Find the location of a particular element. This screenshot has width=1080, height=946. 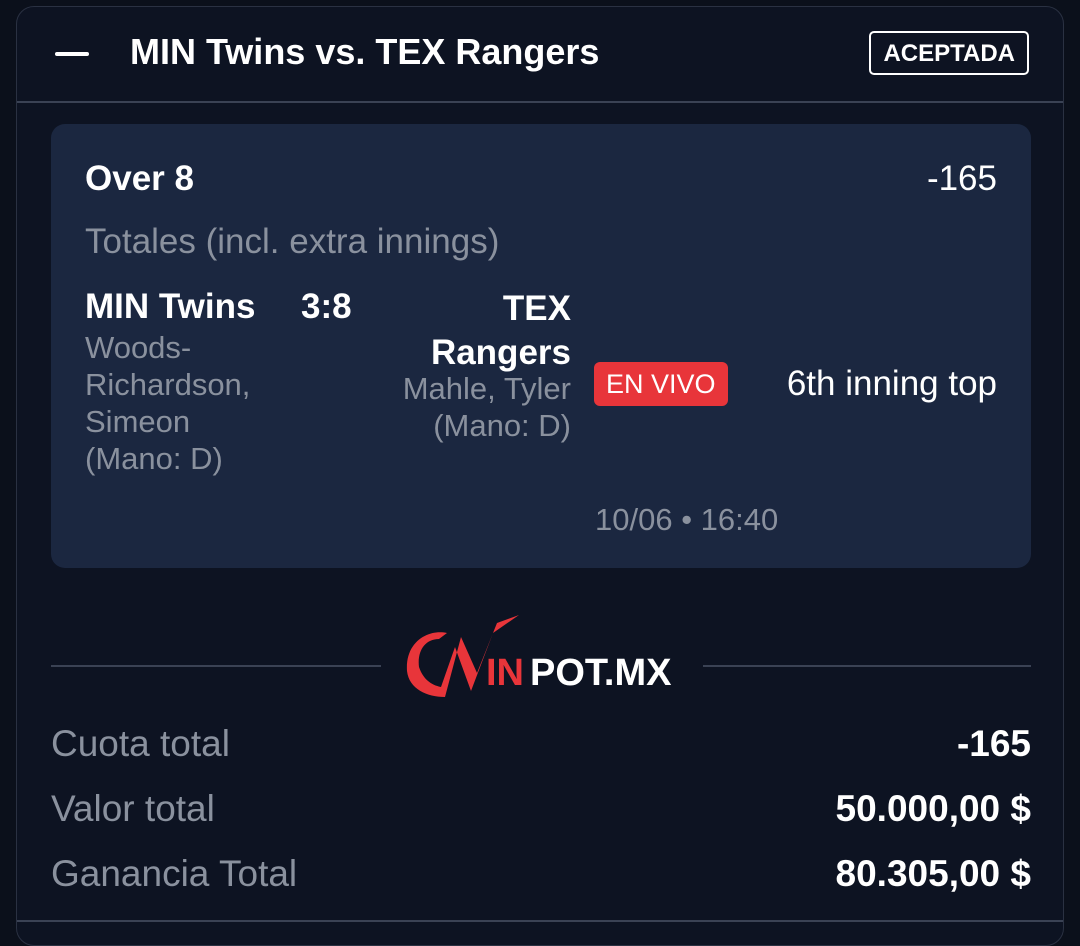

total-stake-row: Valor total 50.000,00 $ is located at coordinates (541, 813).